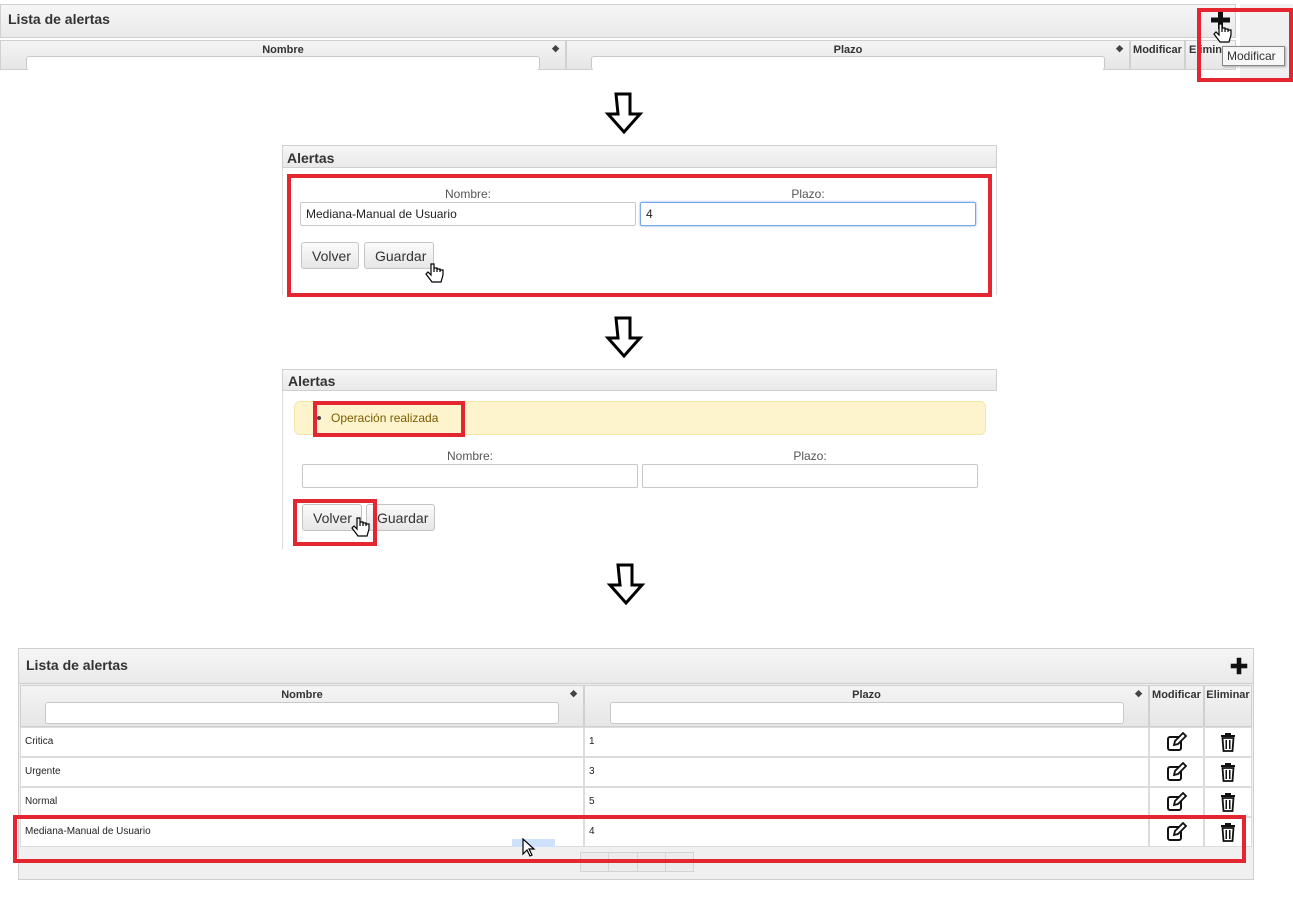 The width and height of the screenshot is (1293, 923). What do you see at coordinates (866, 772) in the screenshot?
I see `cell-plazo: 3` at bounding box center [866, 772].